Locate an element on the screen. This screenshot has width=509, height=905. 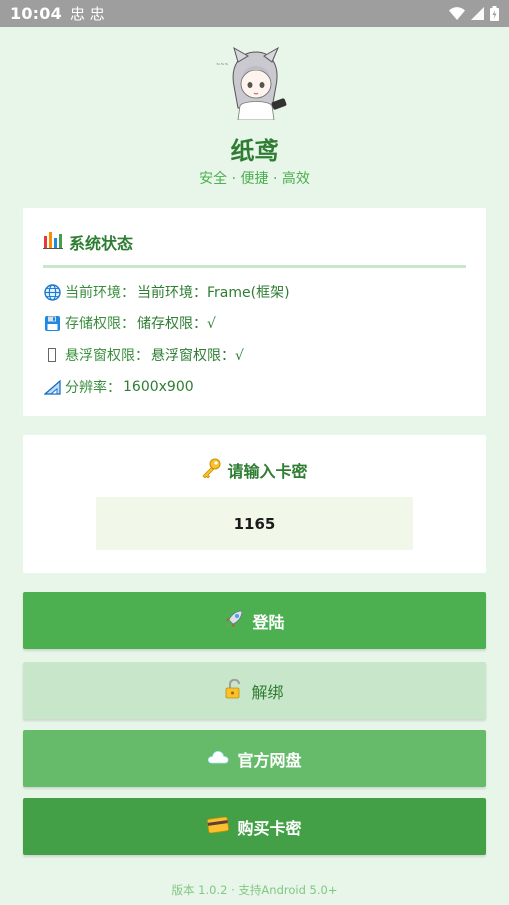
unbind-label: 解绑 is located at coordinates (267, 692).